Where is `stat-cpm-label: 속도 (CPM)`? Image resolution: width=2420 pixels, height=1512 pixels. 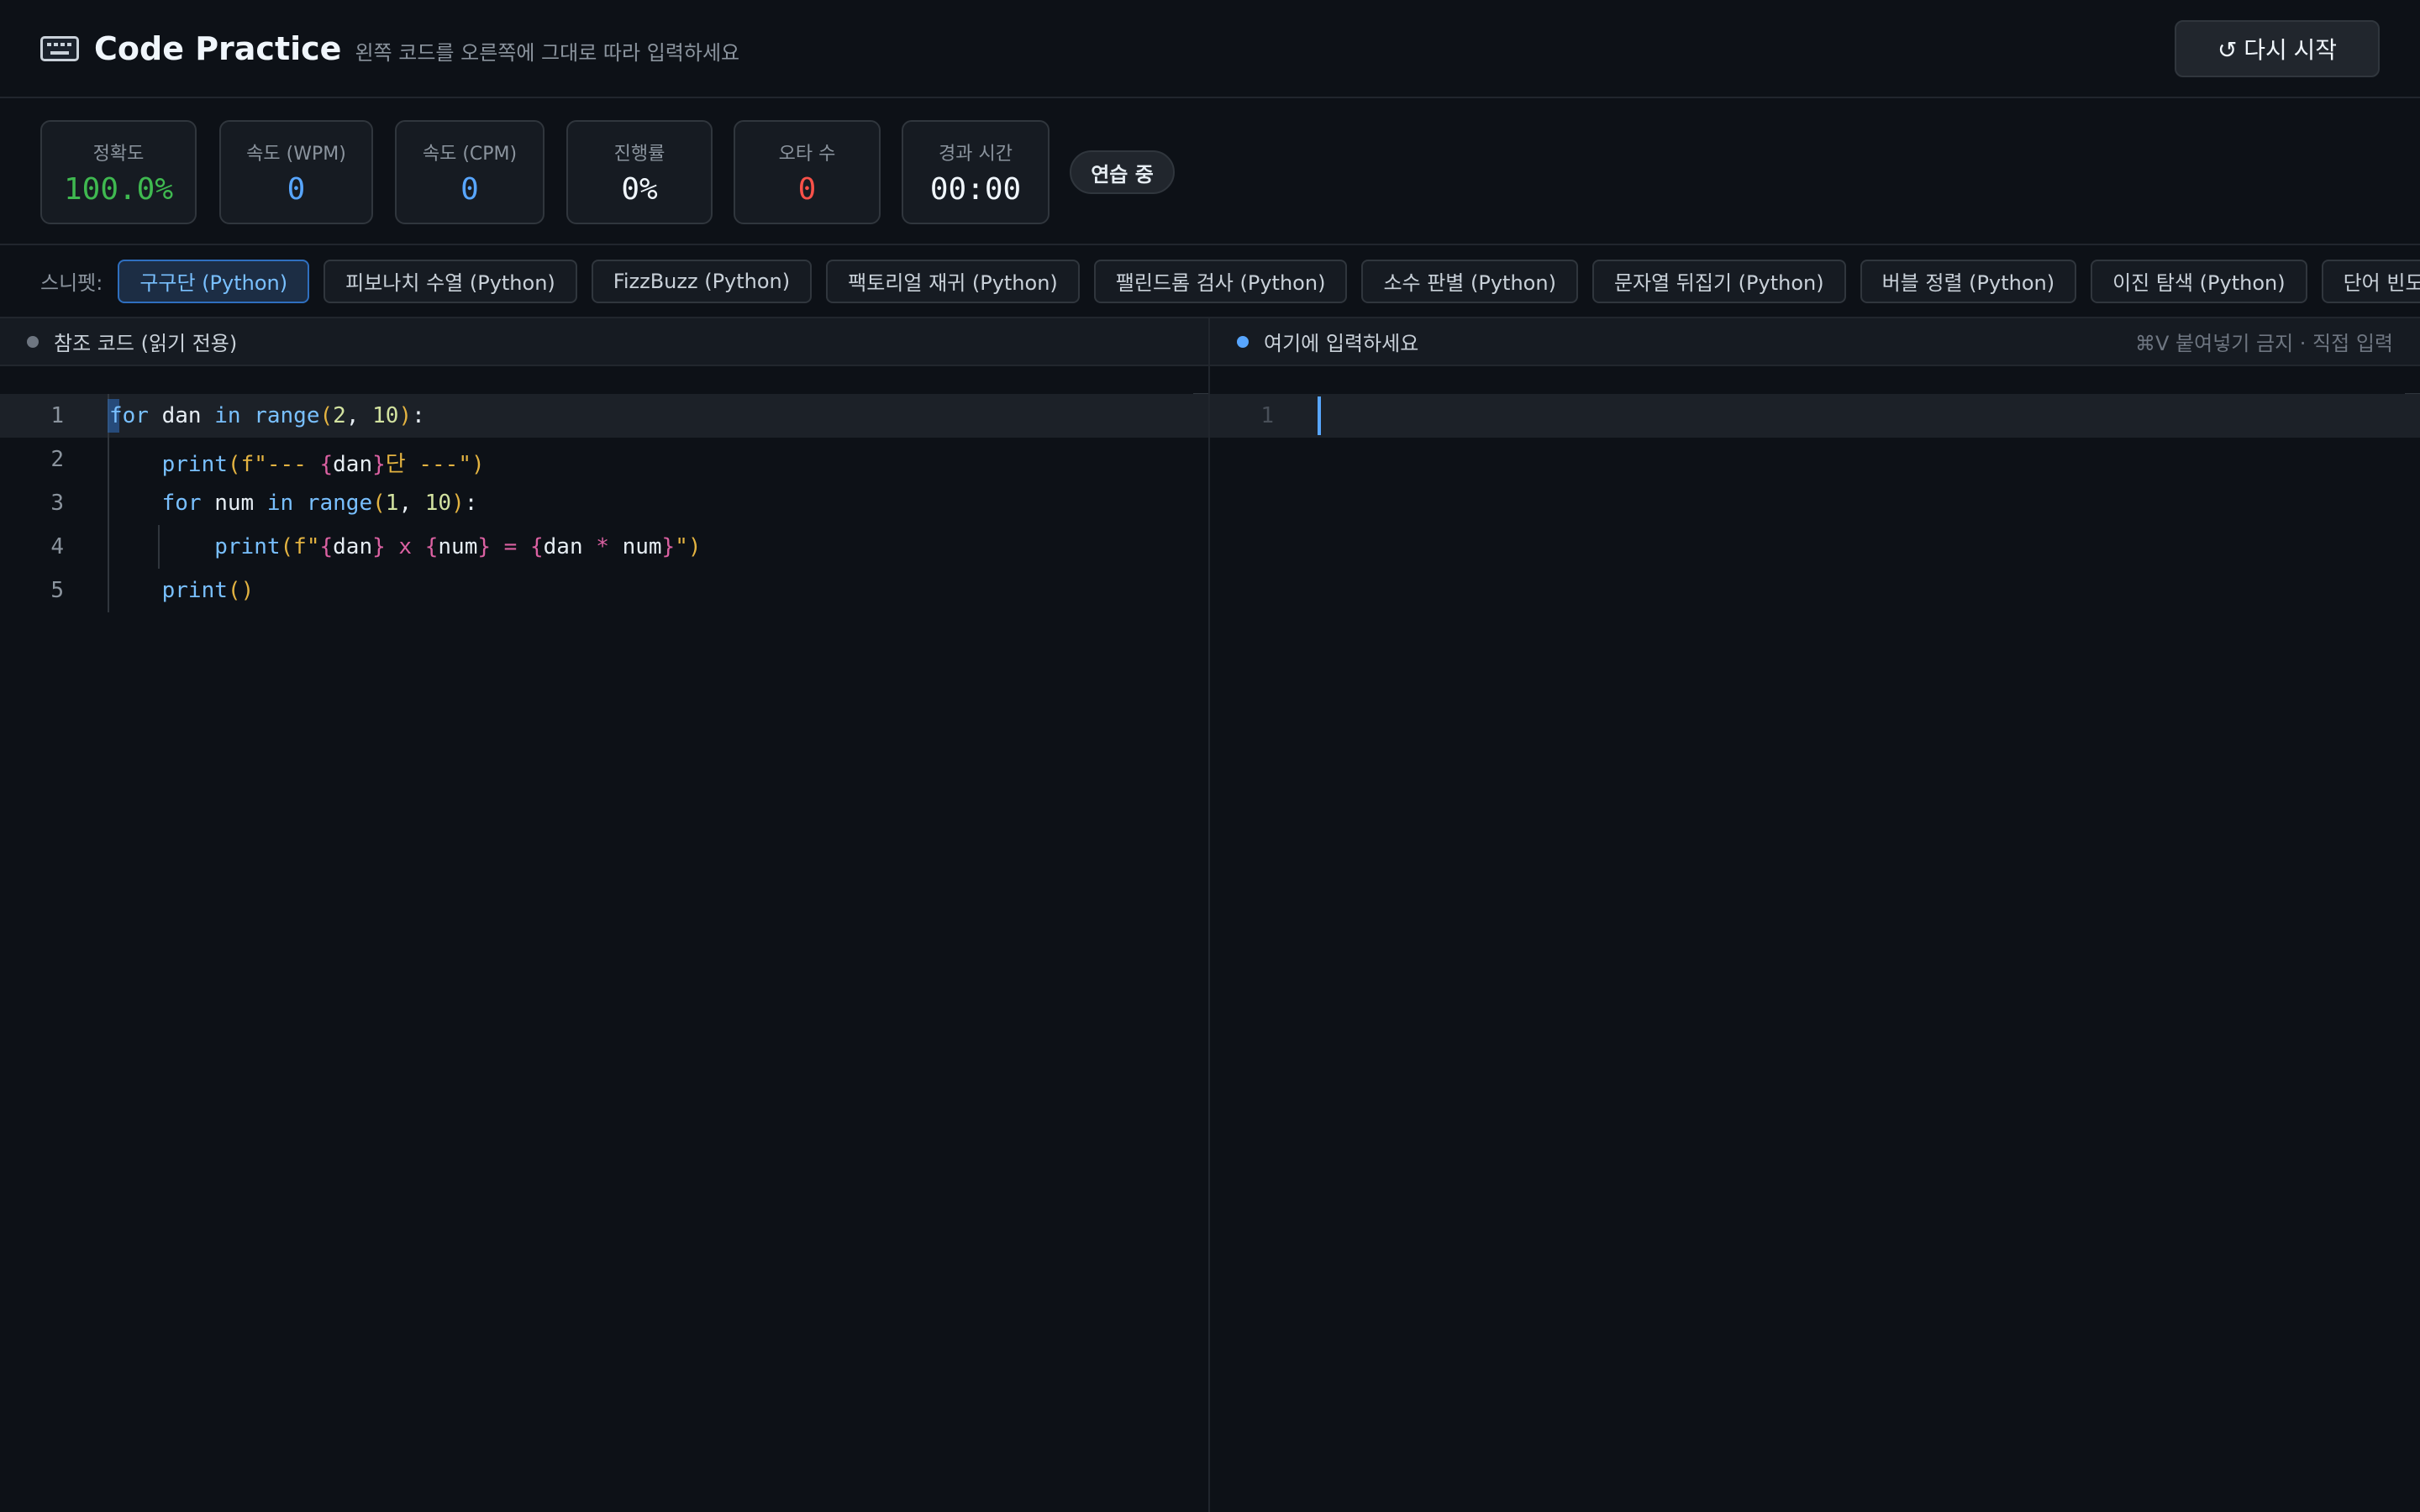
stat-cpm-label: 속도 (CPM) is located at coordinates (470, 154).